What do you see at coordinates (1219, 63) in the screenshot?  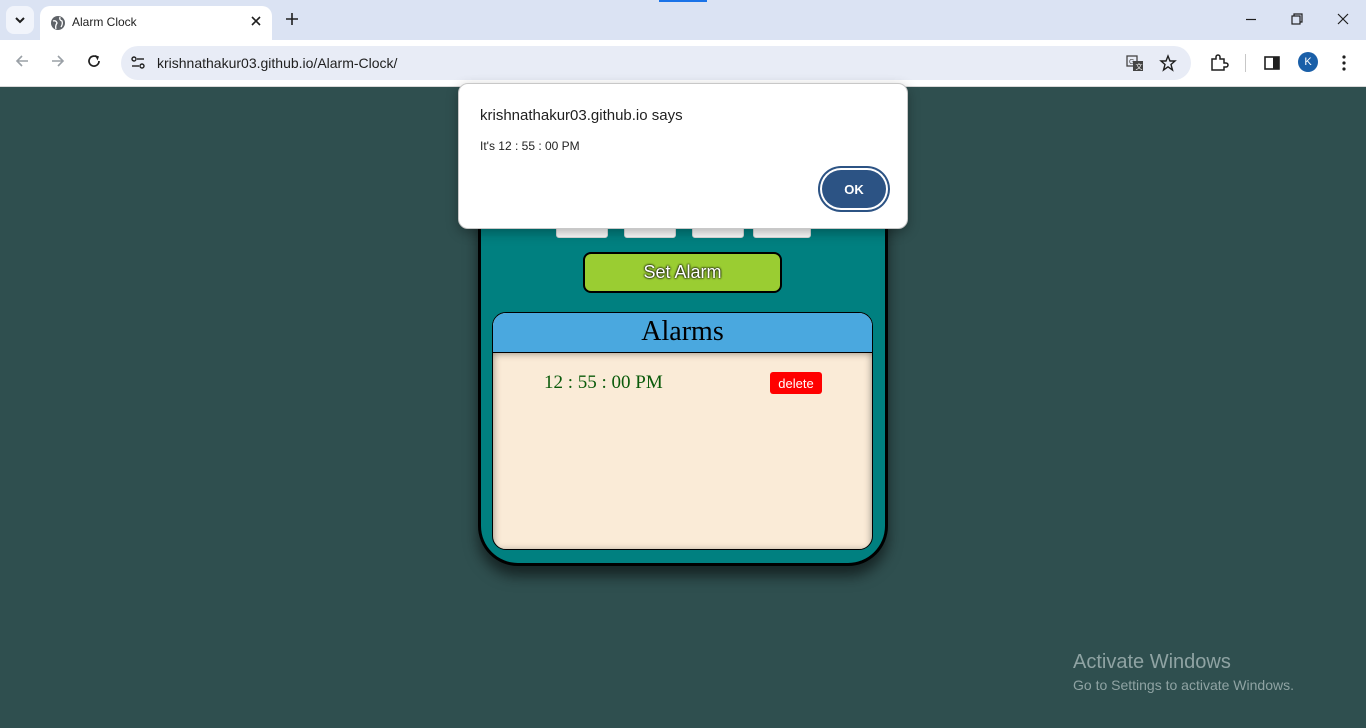 I see `extensions-icon` at bounding box center [1219, 63].